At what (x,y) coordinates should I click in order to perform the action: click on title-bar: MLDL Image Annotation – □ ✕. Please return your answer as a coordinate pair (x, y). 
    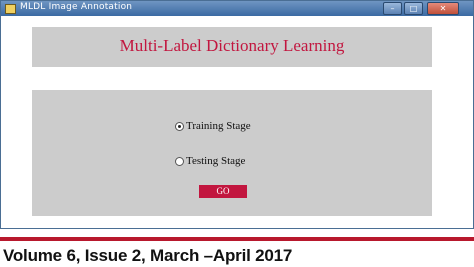
    Looking at the image, I should click on (237, 8).